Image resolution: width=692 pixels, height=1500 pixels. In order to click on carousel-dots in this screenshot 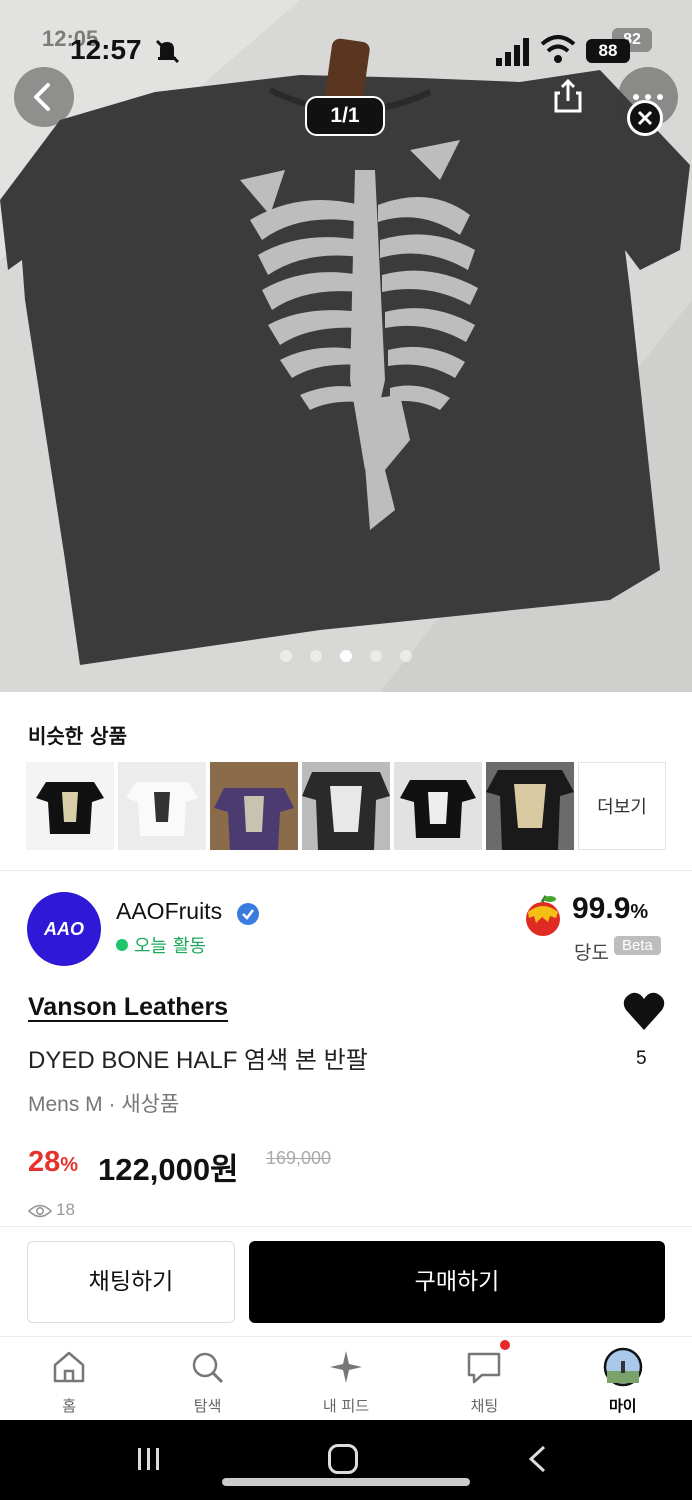, I will do `click(346, 658)`.